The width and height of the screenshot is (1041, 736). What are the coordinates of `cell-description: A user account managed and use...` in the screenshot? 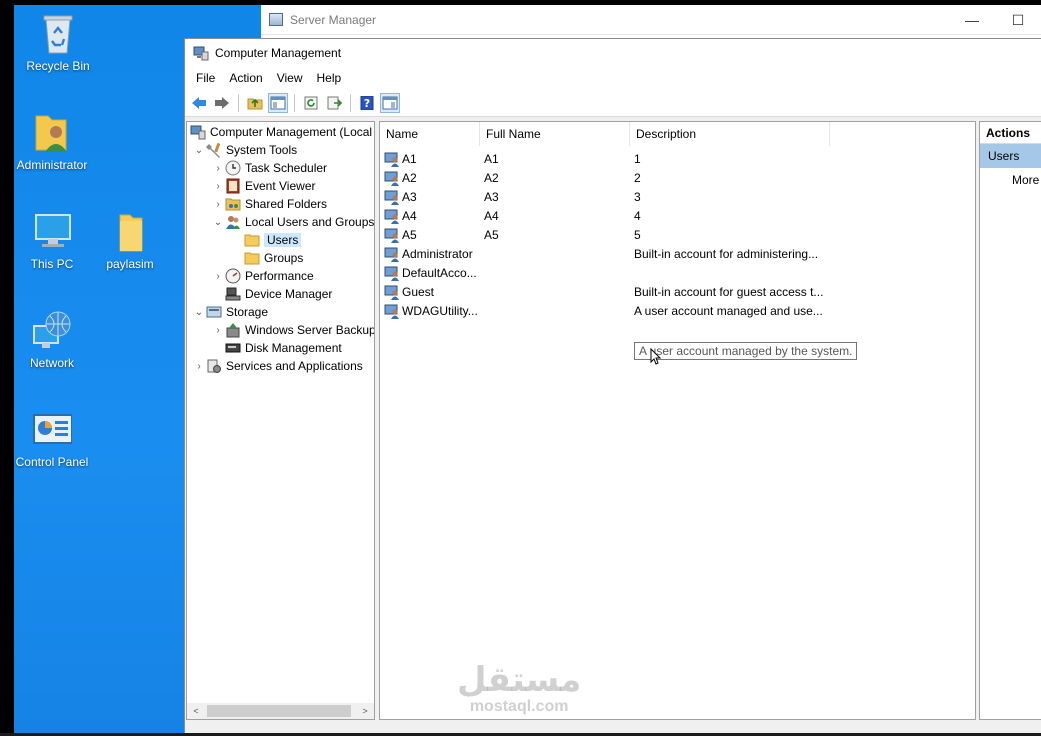 It's located at (728, 310).